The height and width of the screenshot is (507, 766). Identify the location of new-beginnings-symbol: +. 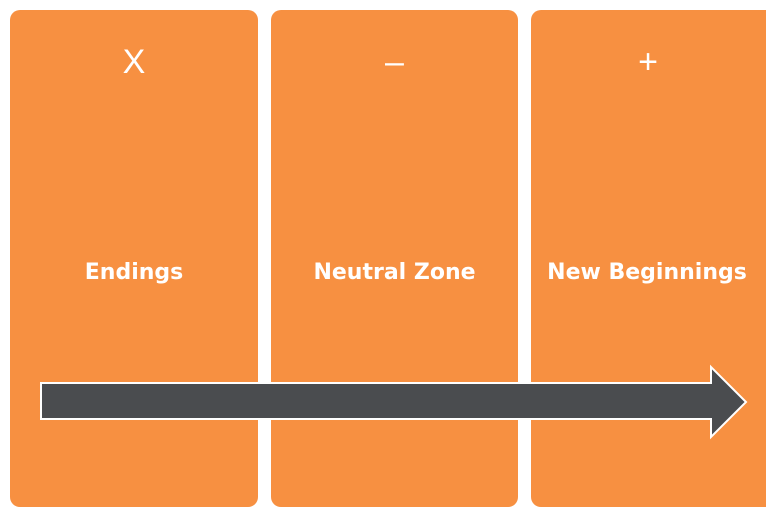
(648, 62).